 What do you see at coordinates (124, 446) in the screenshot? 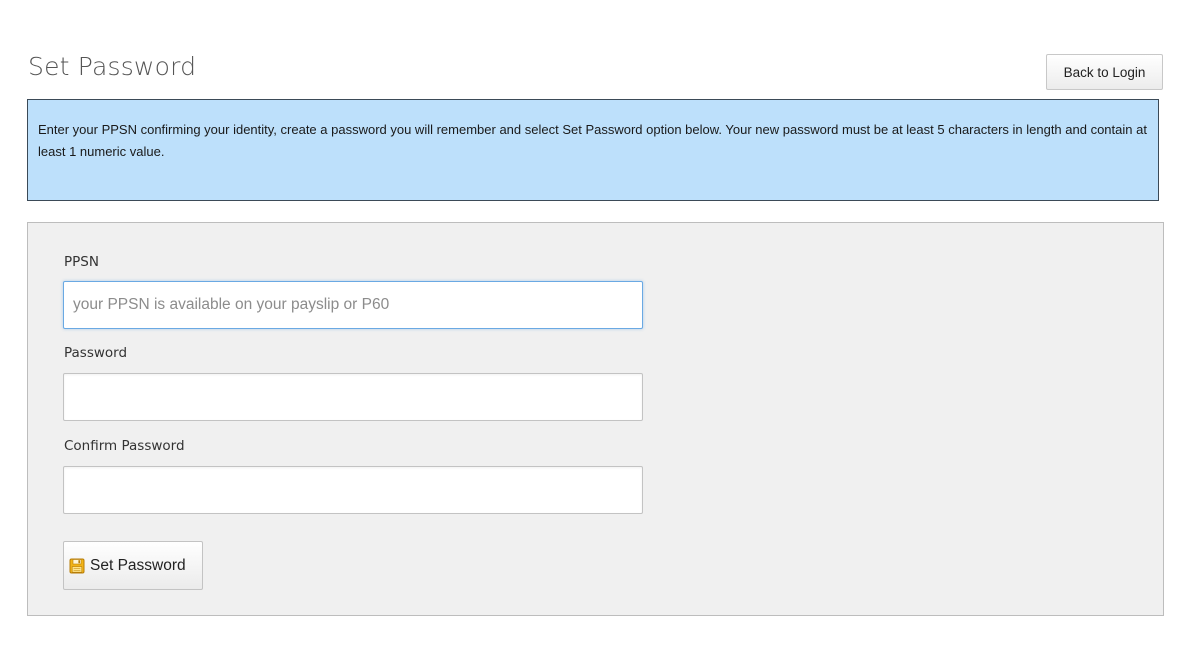
I see `confirm-password-label: Confirm Password` at bounding box center [124, 446].